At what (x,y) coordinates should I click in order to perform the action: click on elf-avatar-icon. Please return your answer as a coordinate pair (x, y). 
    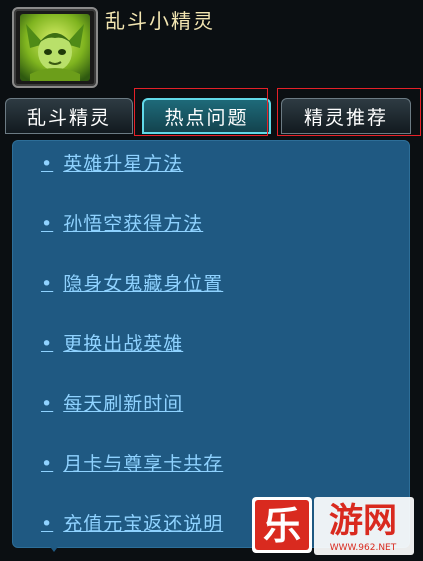
    Looking at the image, I should click on (55, 47).